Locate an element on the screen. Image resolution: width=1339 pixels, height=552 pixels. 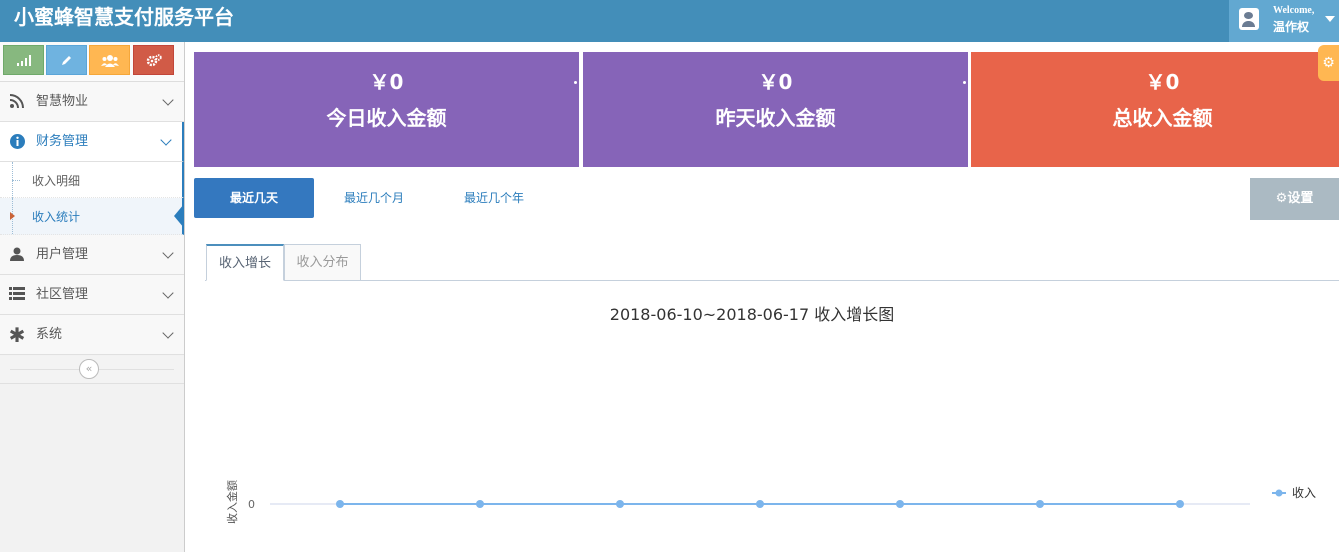
cogs-icon is located at coordinates (154, 59).